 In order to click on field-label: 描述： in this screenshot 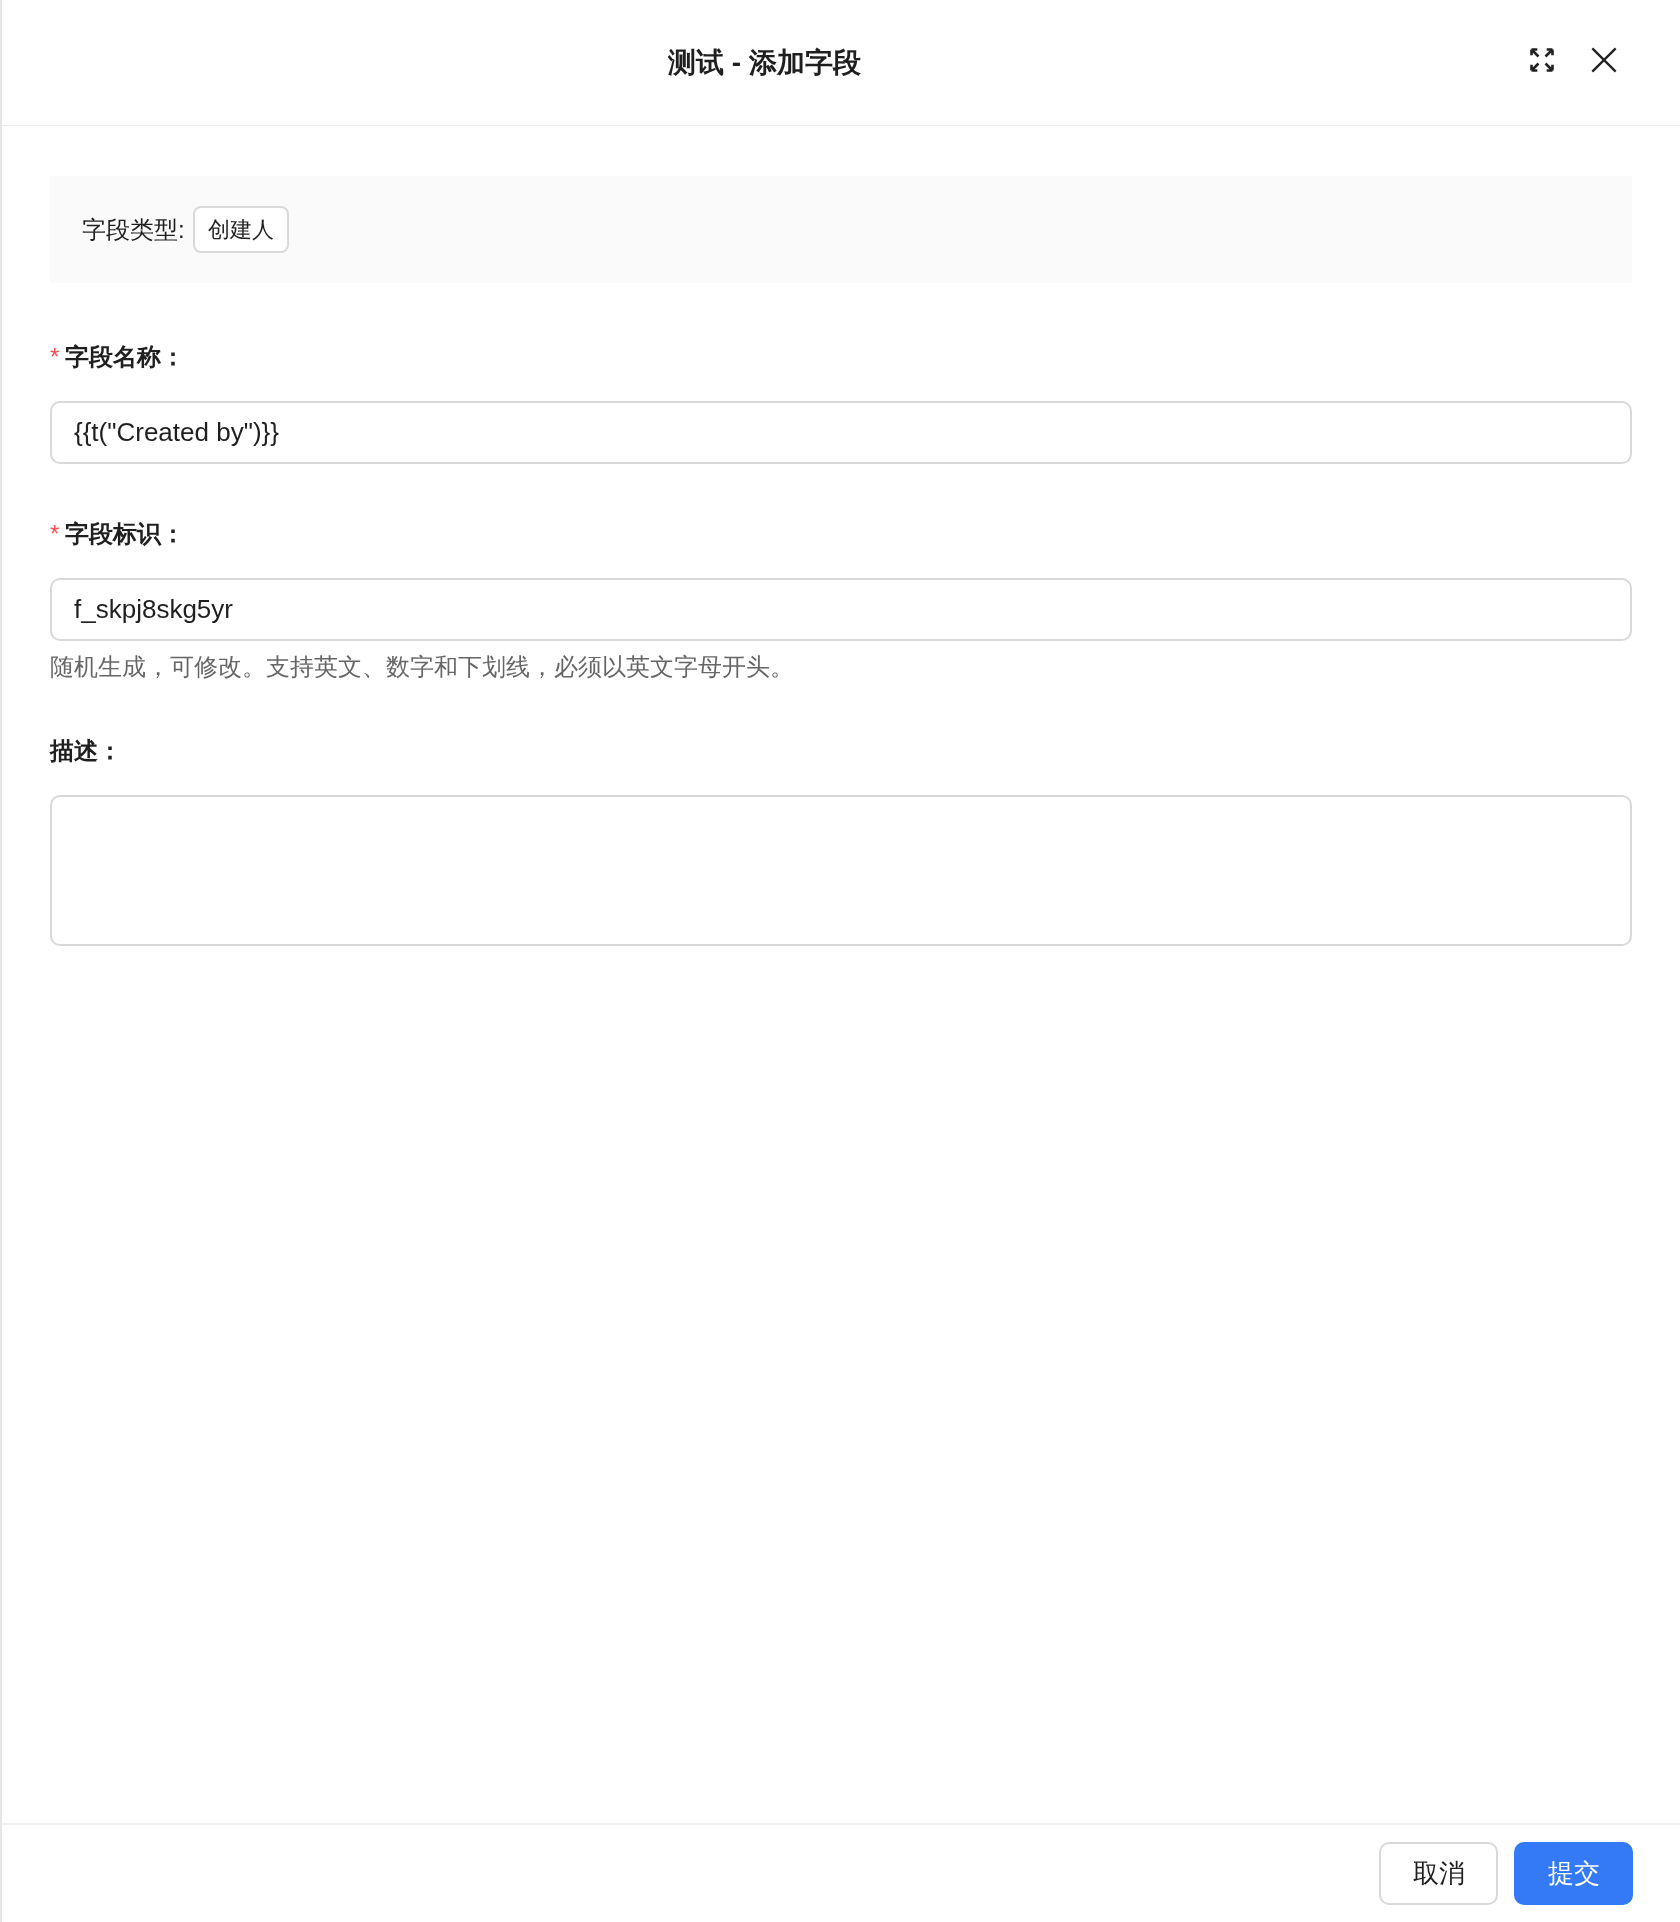, I will do `click(86, 751)`.